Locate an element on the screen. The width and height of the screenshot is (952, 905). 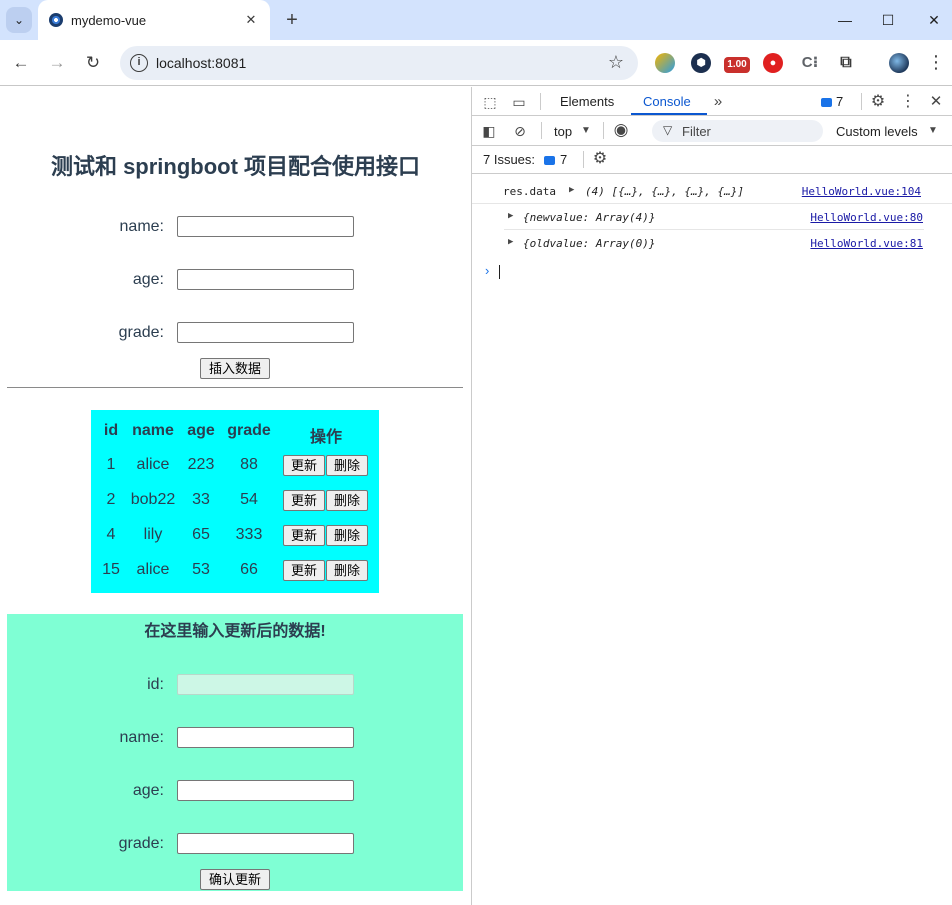
url-text: localhost:8081 is located at coordinates (201, 63).